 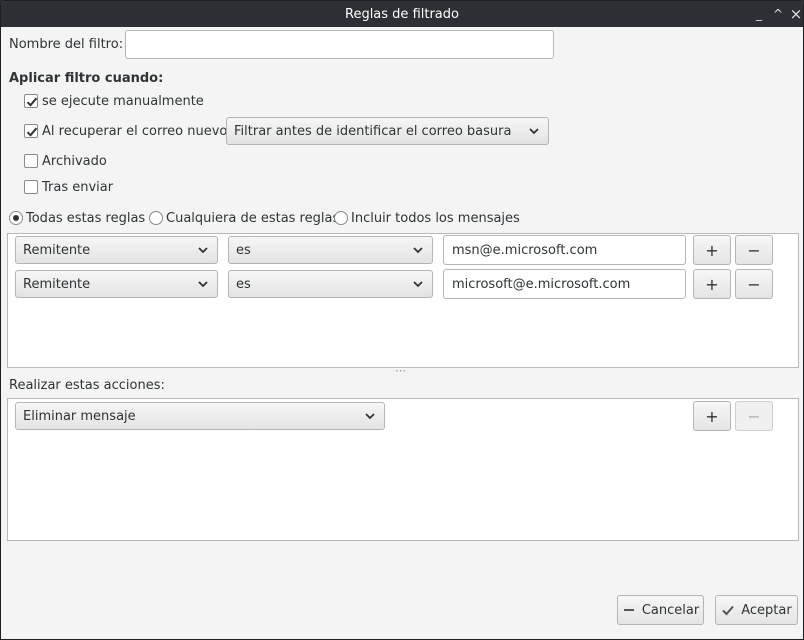 What do you see at coordinates (564, 250) in the screenshot?
I see `rule-value-input: msn@e.microsoft.com` at bounding box center [564, 250].